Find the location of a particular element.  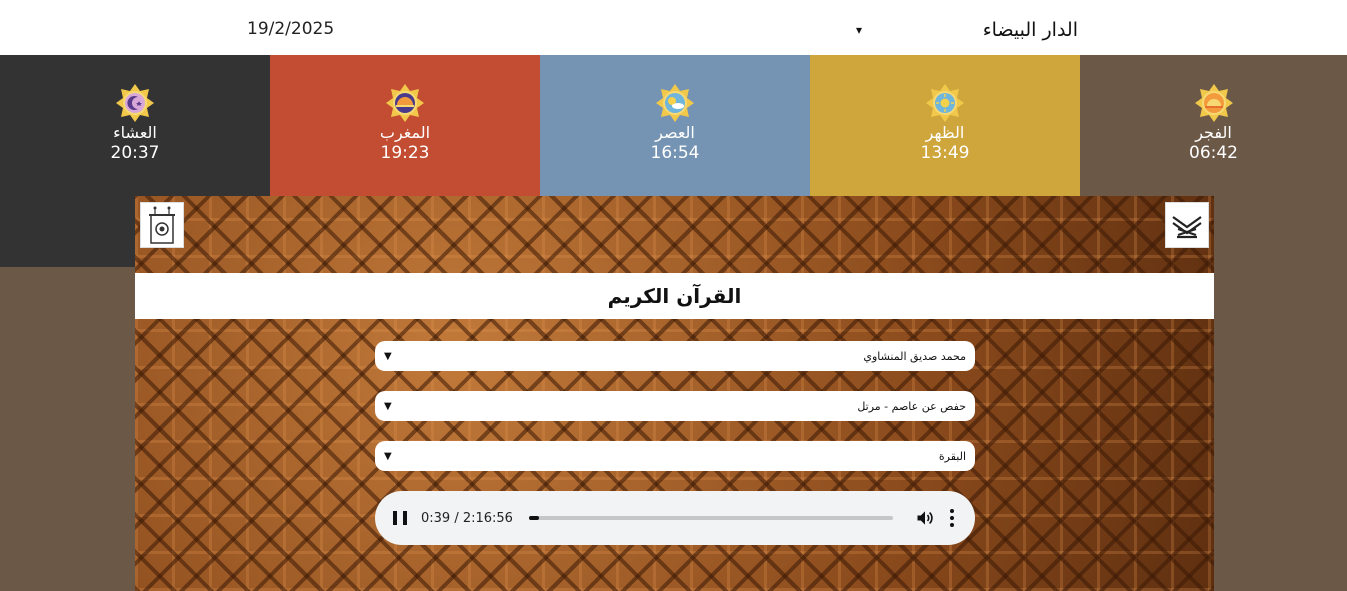

prayer-card-asr: العصر 16:54 is located at coordinates (675, 125).